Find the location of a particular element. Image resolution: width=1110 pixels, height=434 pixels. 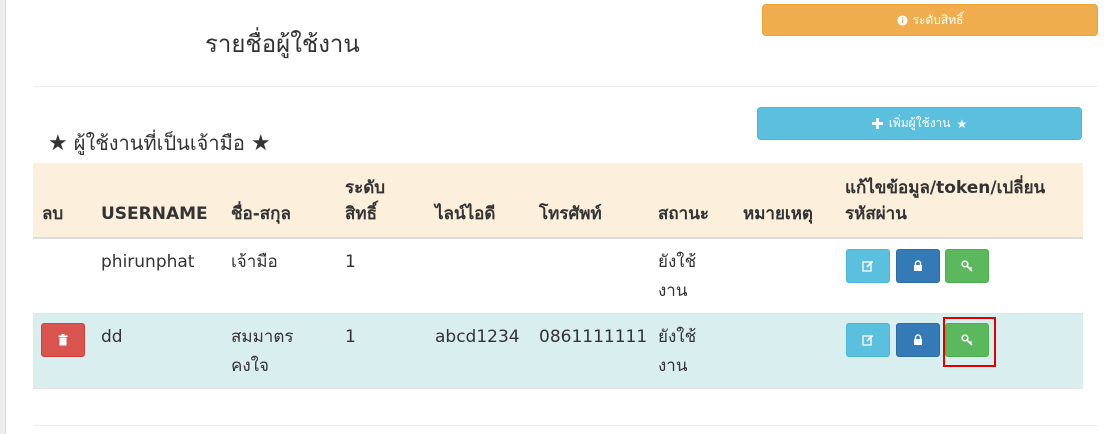

plus-icon is located at coordinates (877, 123).